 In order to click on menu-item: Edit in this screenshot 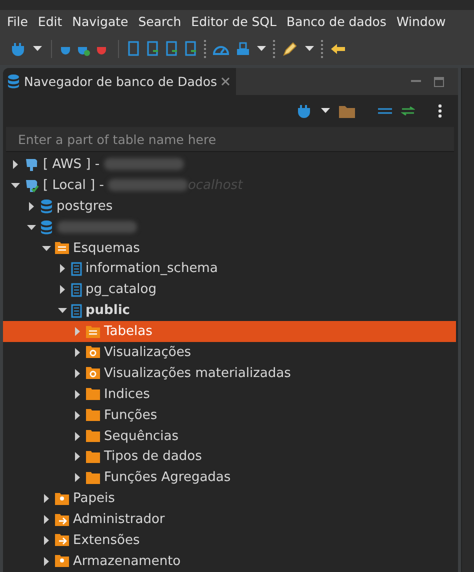, I will do `click(50, 21)`.